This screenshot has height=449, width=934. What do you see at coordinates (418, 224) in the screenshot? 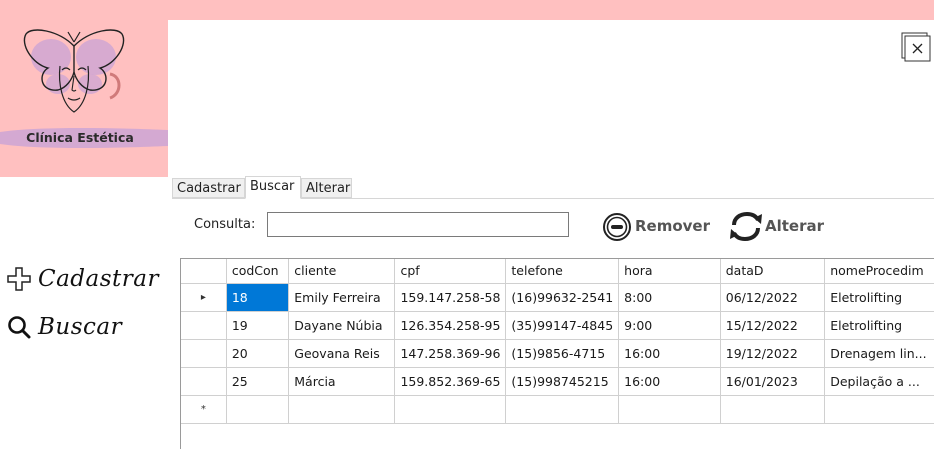
I see `search-input` at bounding box center [418, 224].